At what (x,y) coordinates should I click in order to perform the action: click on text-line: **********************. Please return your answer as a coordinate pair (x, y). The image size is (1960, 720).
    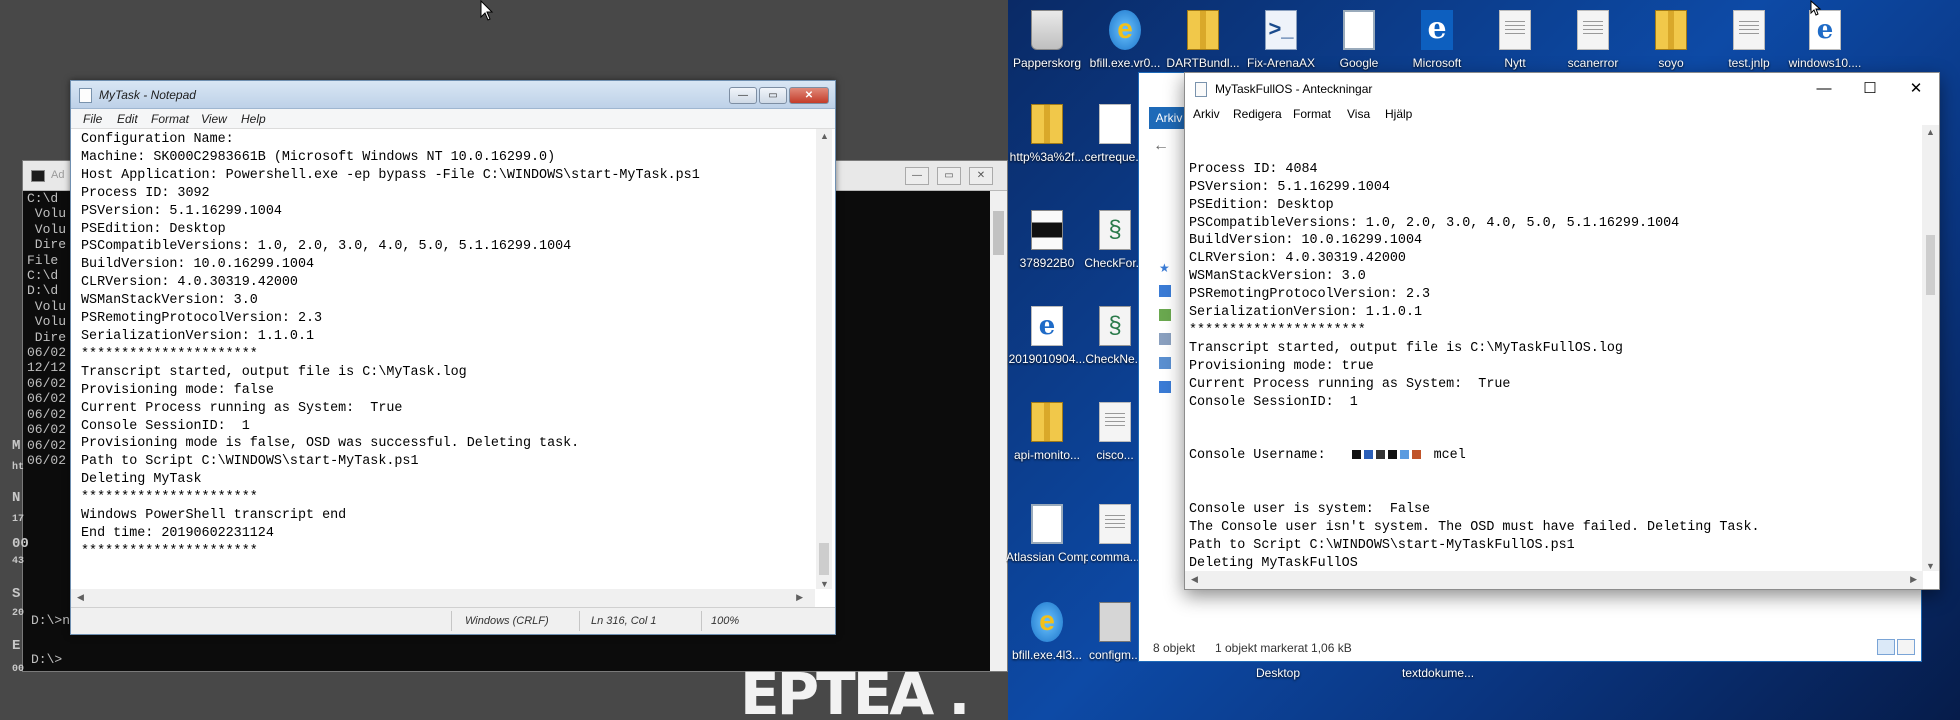
    Looking at the image, I should click on (169, 498).